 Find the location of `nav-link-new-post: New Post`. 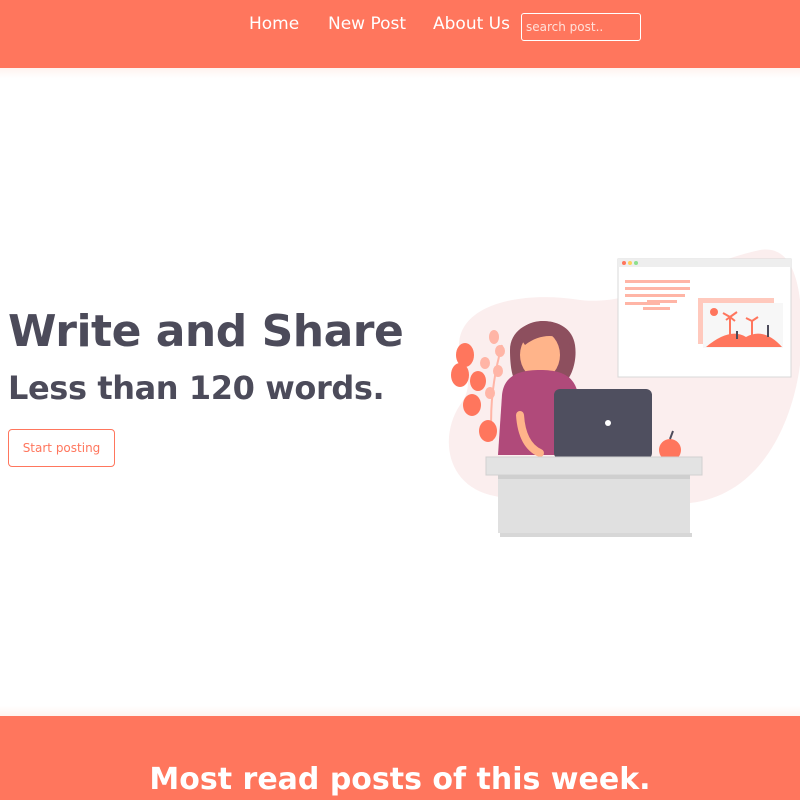

nav-link-new-post: New Post is located at coordinates (367, 24).